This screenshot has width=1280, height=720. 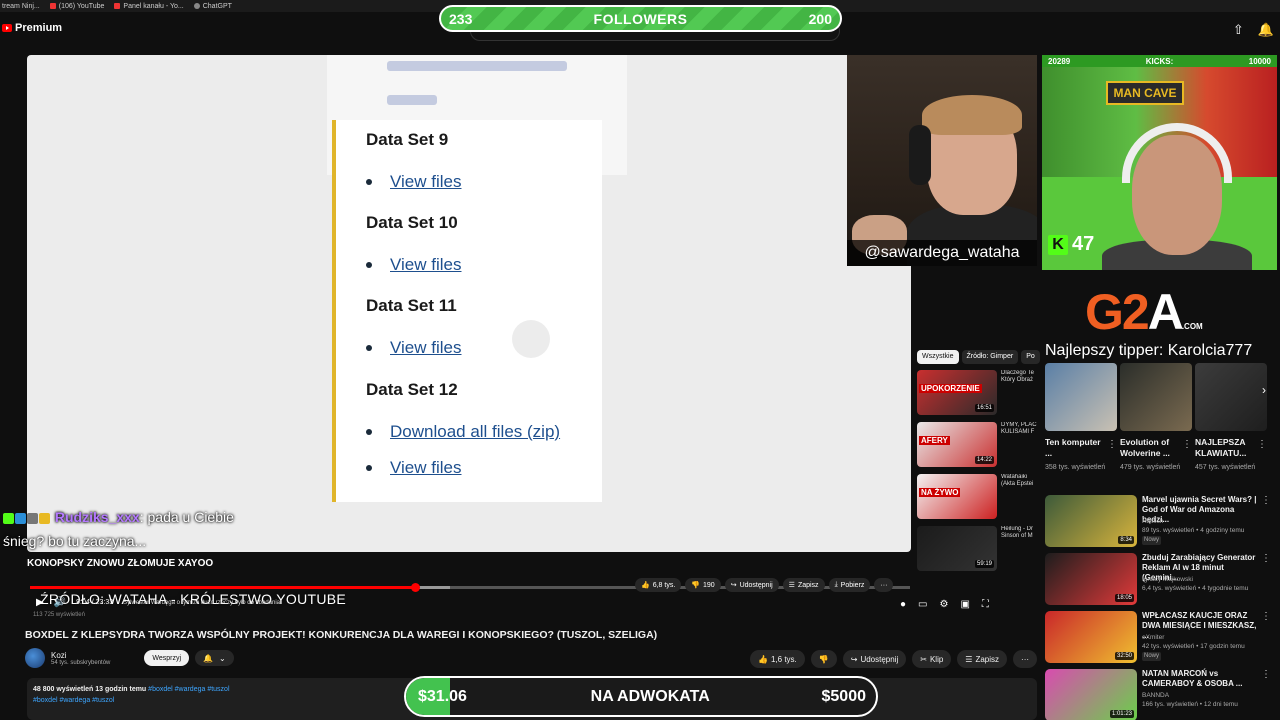 I want to click on action-button: 👎 190, so click(x=703, y=585).